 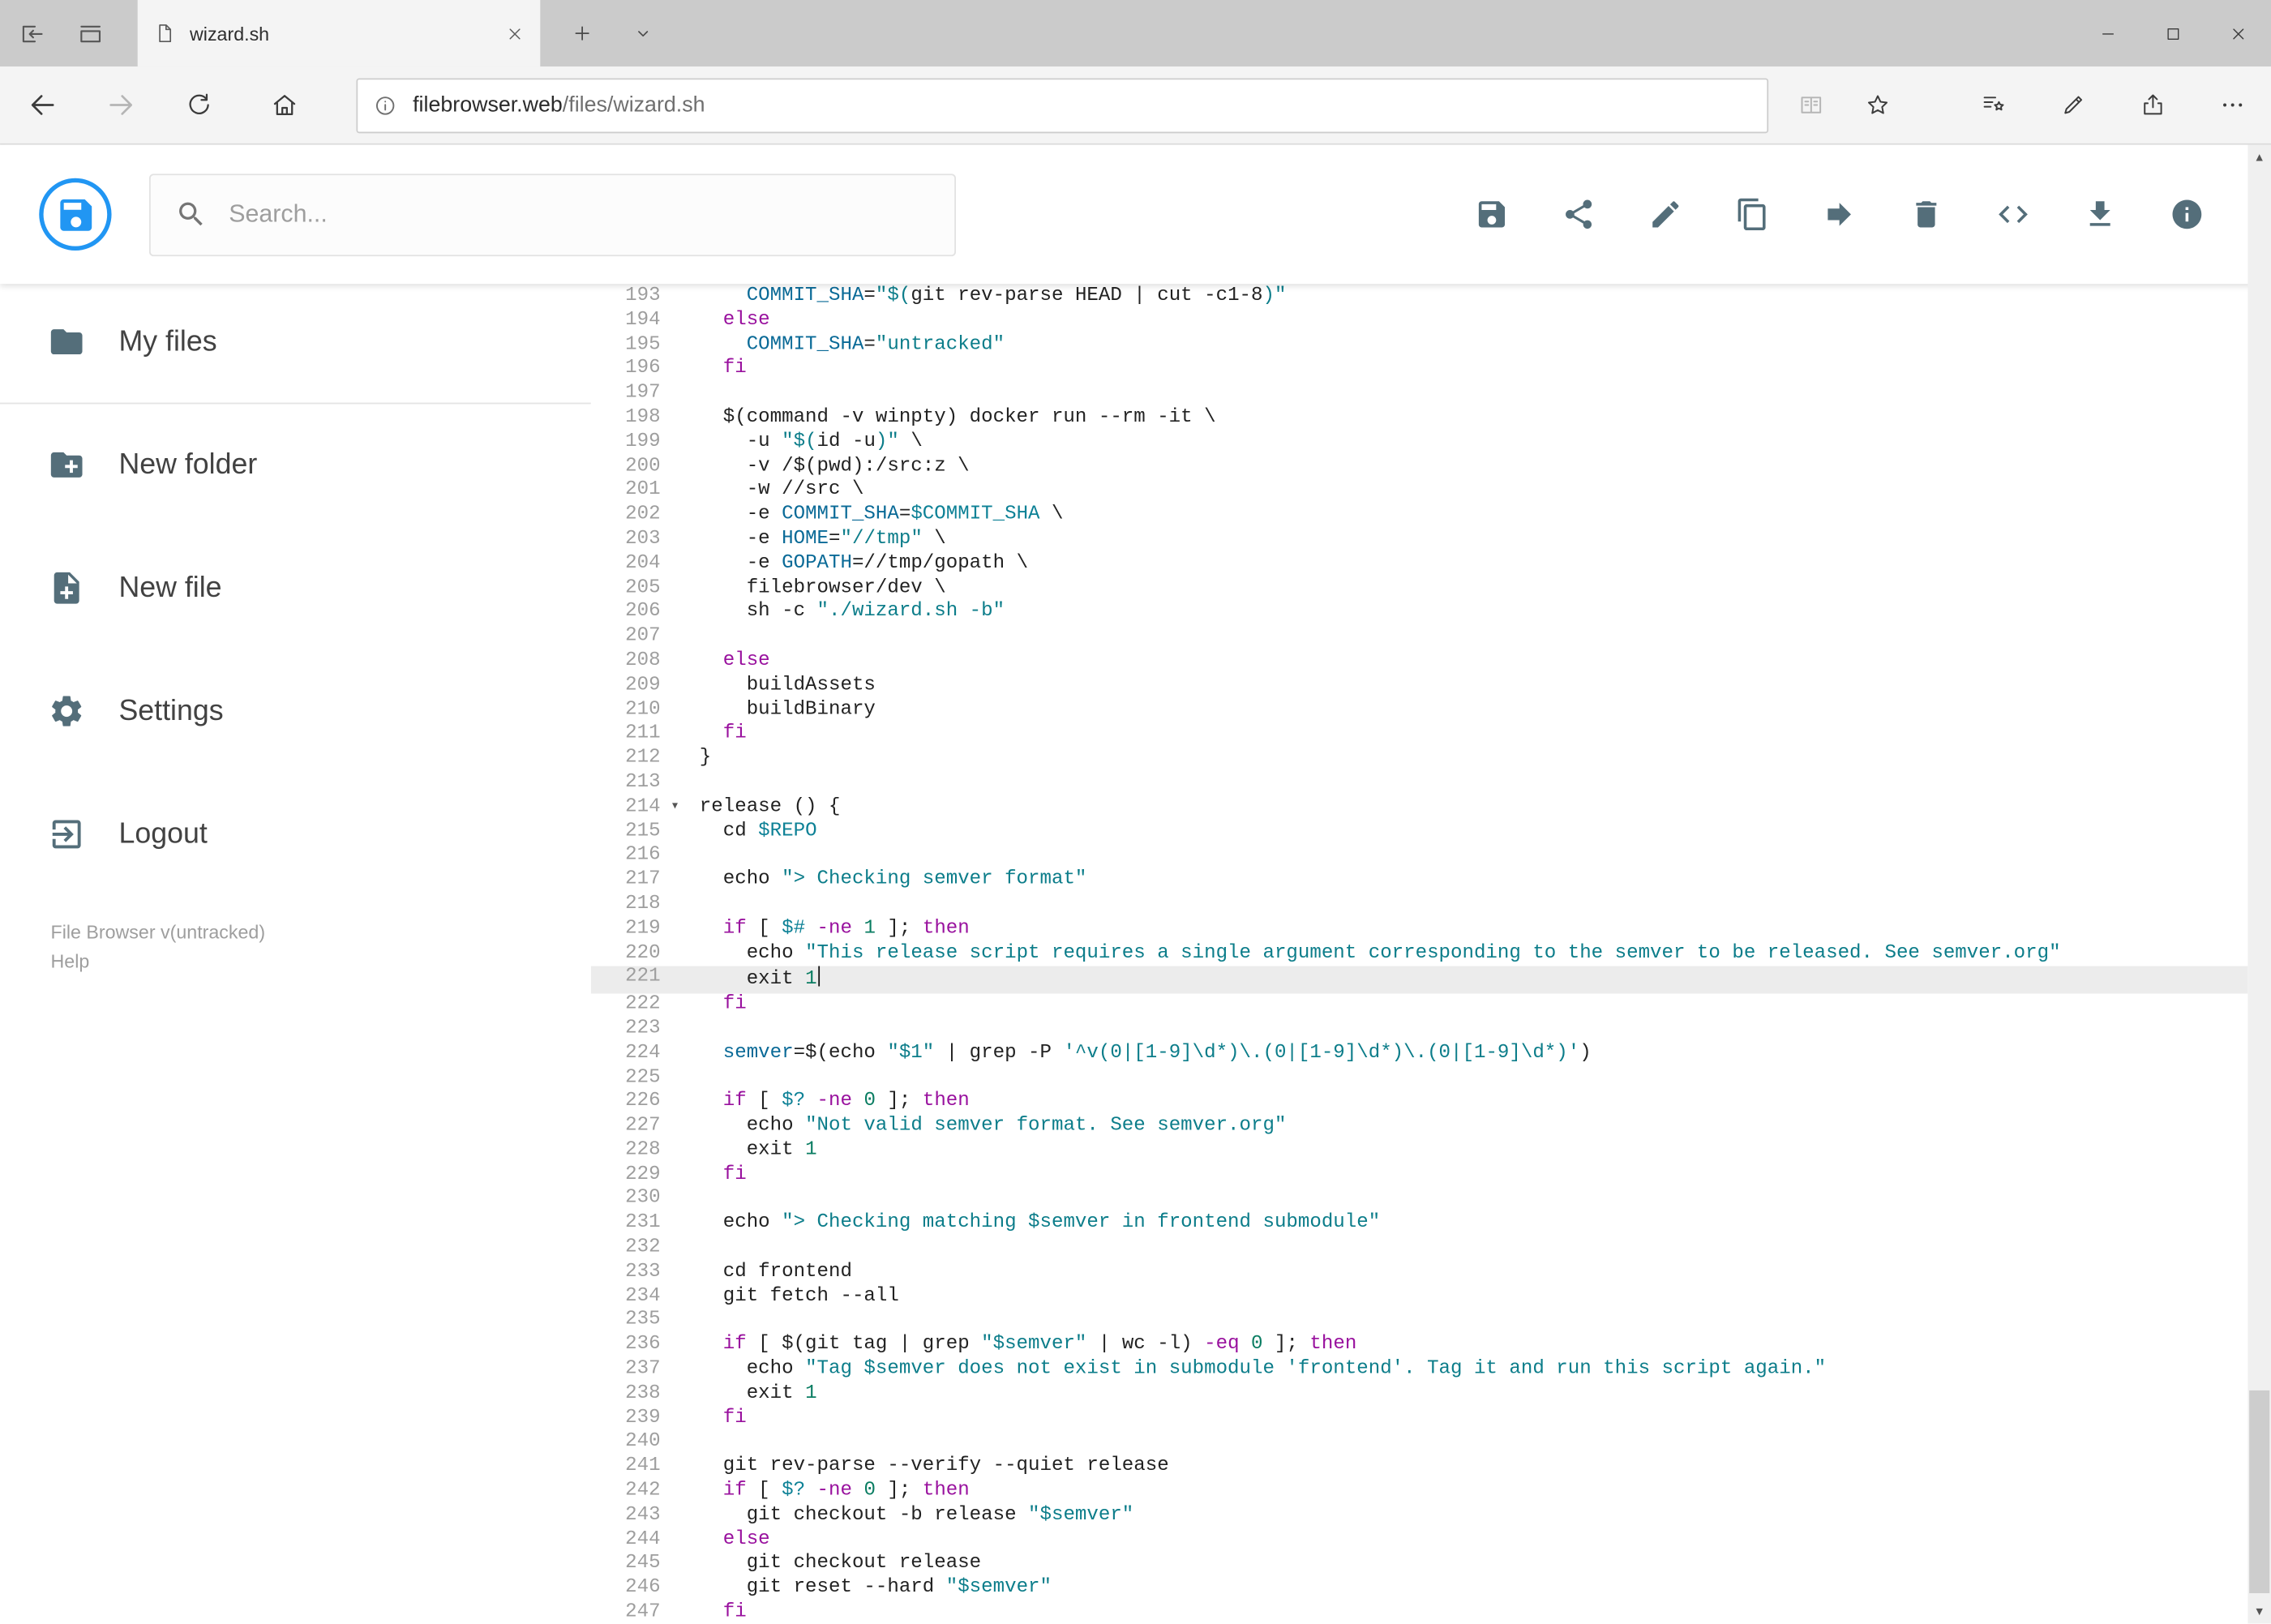 What do you see at coordinates (43, 106) in the screenshot?
I see `back-icon` at bounding box center [43, 106].